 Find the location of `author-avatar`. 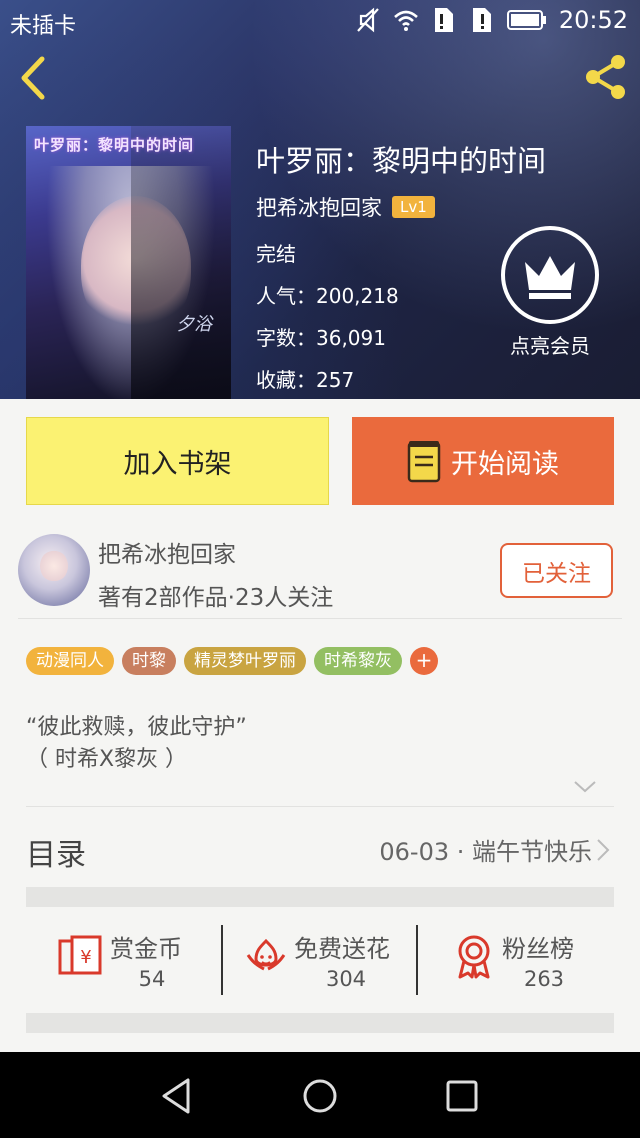

author-avatar is located at coordinates (54, 570).